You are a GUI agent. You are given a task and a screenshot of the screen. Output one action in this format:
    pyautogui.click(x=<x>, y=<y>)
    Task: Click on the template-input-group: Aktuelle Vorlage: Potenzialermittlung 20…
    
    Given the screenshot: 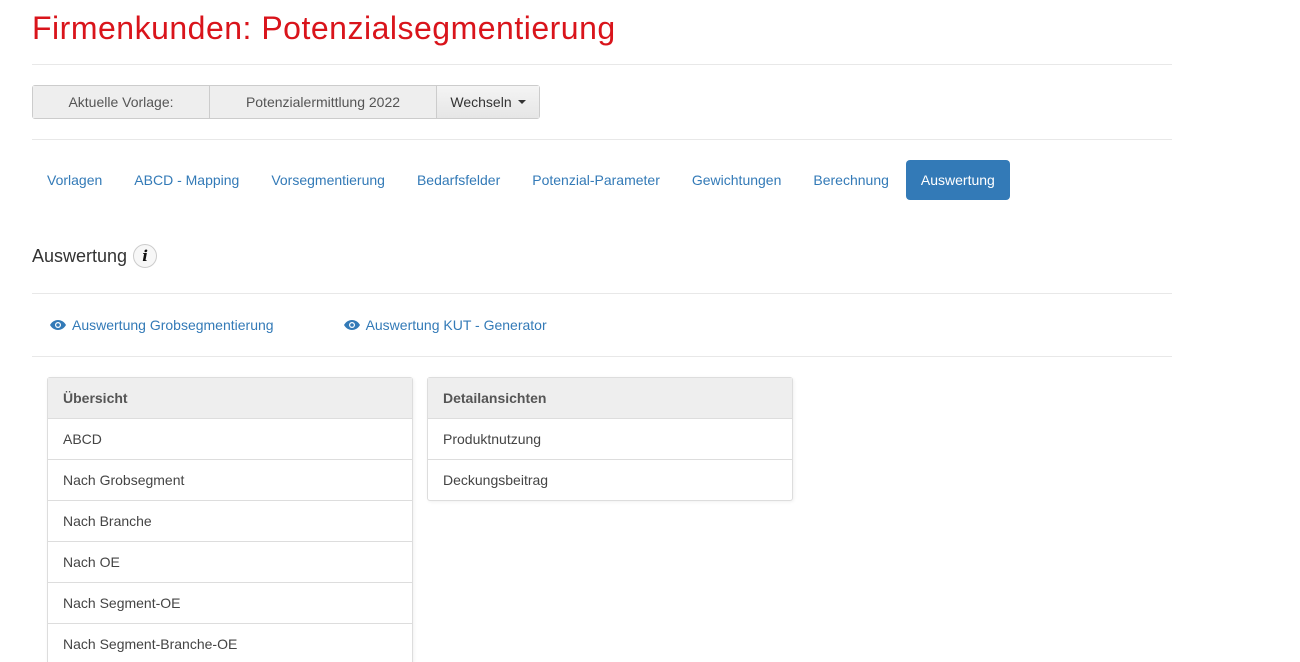 What is the action you would take?
    pyautogui.click(x=286, y=102)
    